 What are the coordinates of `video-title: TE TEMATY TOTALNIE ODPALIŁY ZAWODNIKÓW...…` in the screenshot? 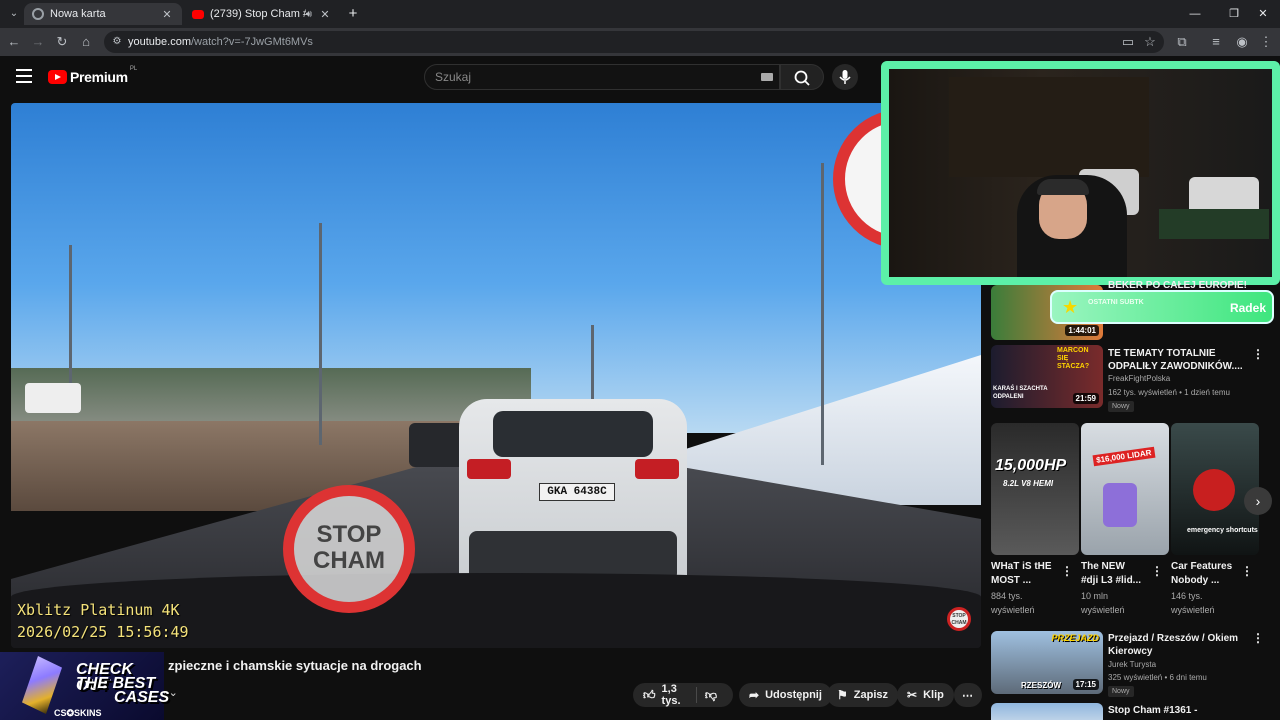 It's located at (1175, 360).